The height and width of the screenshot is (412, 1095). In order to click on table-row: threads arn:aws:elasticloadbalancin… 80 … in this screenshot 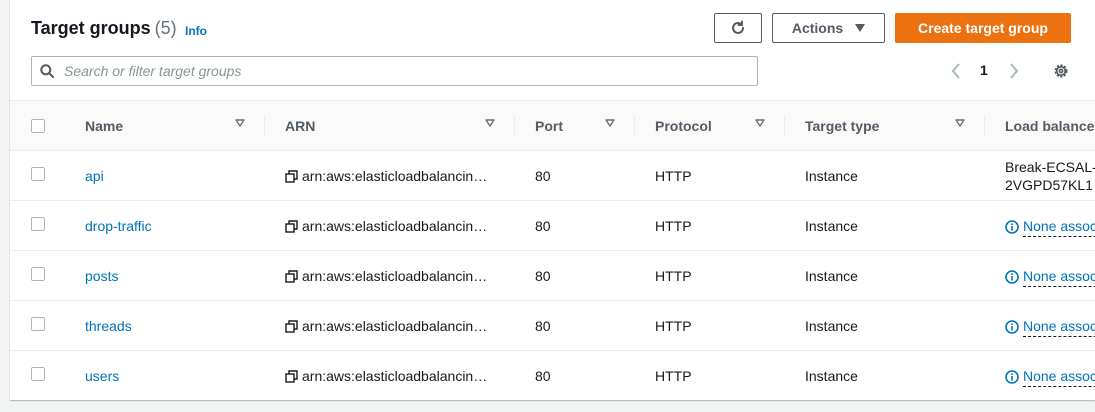, I will do `click(552, 325)`.